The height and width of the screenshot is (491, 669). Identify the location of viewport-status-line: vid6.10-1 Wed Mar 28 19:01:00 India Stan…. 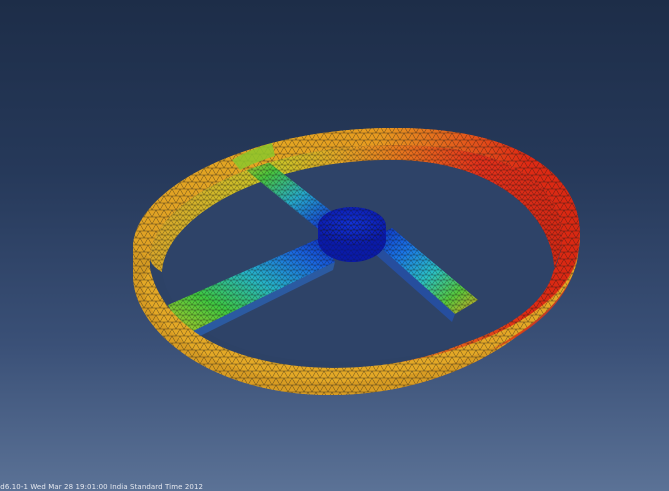
(102, 487).